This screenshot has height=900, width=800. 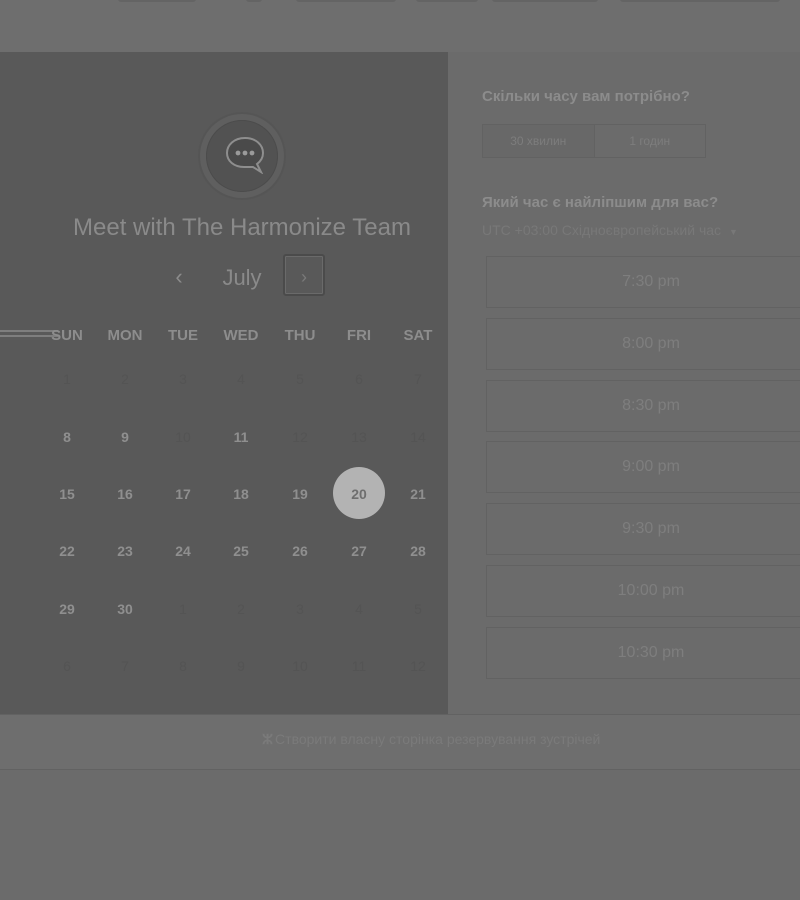 I want to click on weekday-sat: SAT, so click(x=418, y=335).